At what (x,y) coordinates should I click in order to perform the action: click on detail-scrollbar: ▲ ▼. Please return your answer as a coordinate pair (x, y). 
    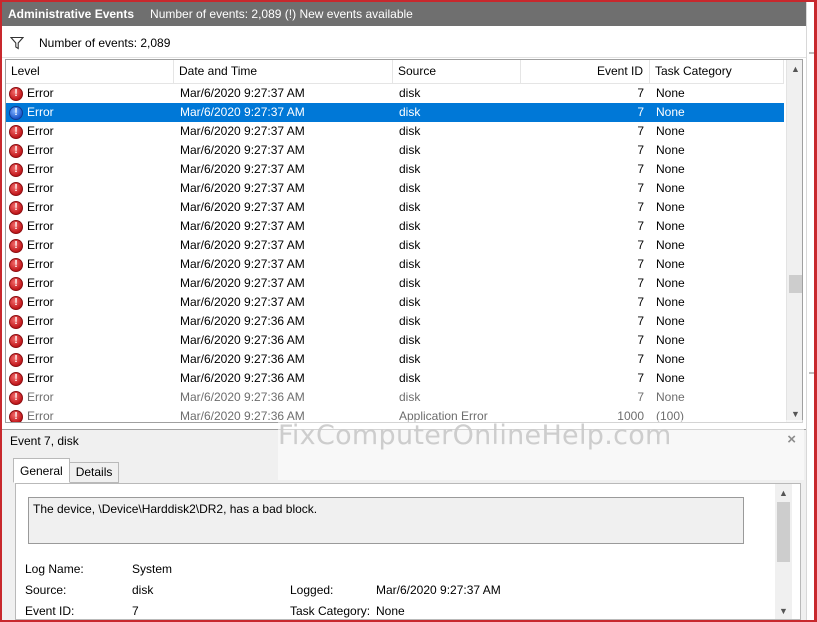
    Looking at the image, I should click on (783, 551).